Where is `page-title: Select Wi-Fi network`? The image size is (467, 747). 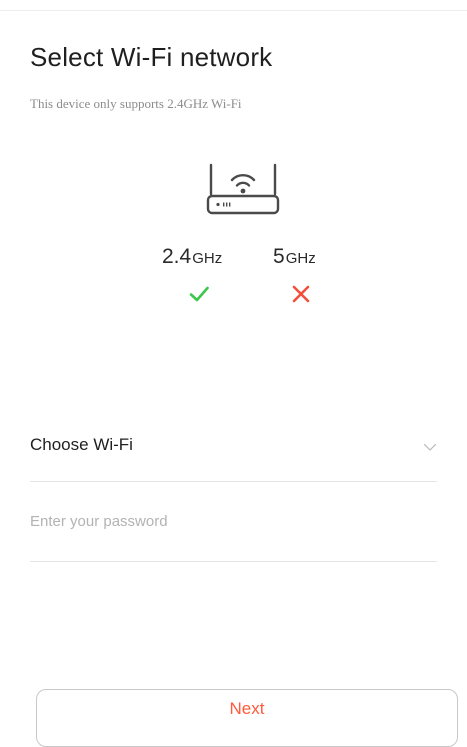 page-title: Select Wi-Fi network is located at coordinates (151, 57).